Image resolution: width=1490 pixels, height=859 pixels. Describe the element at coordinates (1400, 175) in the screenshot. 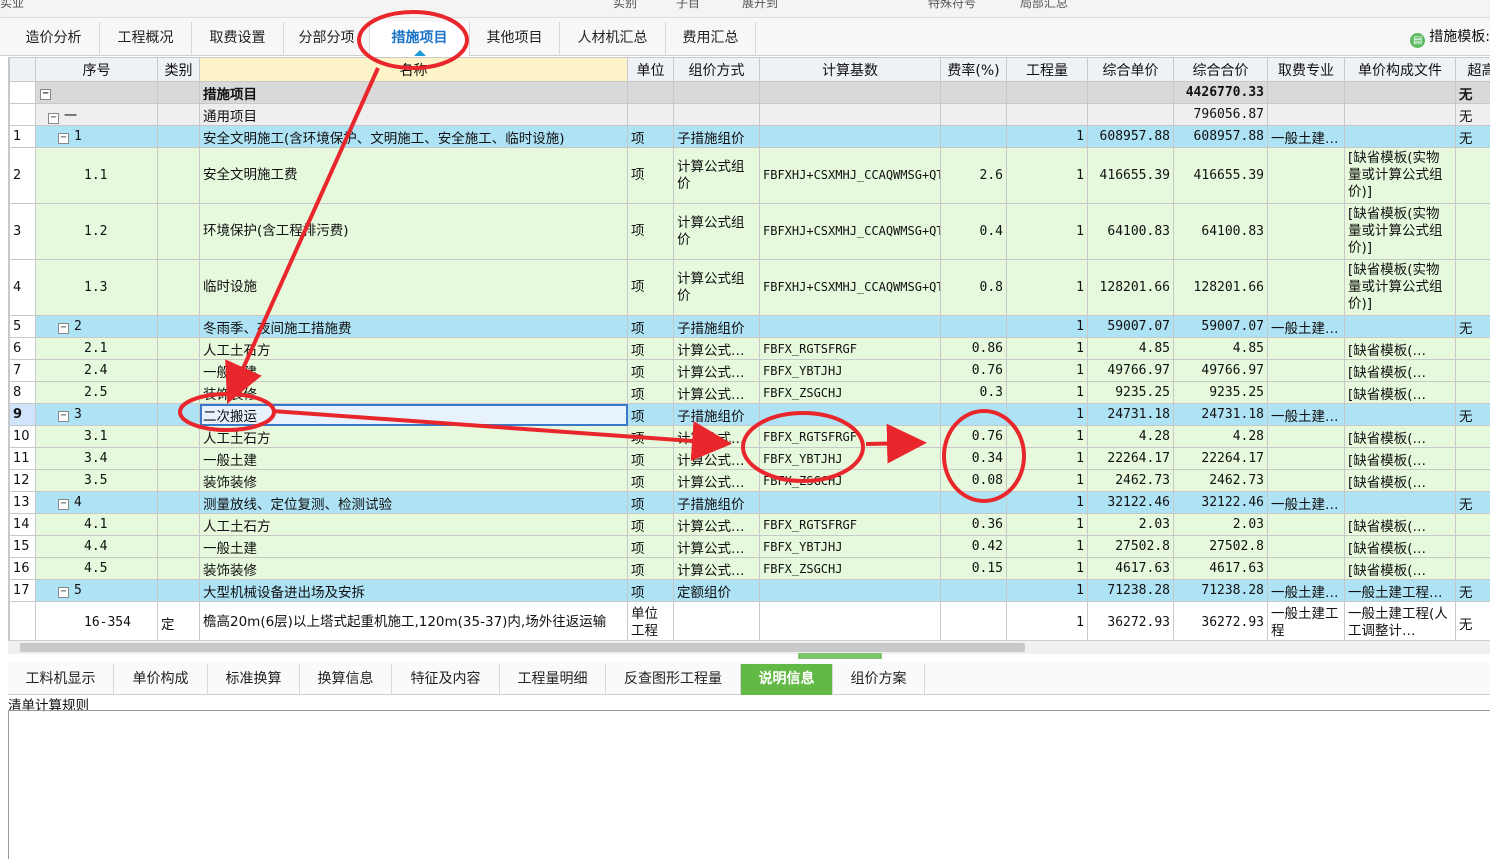

I see `cell-price-file: [缺省模板(实物量或计算公式组价)]` at that location.